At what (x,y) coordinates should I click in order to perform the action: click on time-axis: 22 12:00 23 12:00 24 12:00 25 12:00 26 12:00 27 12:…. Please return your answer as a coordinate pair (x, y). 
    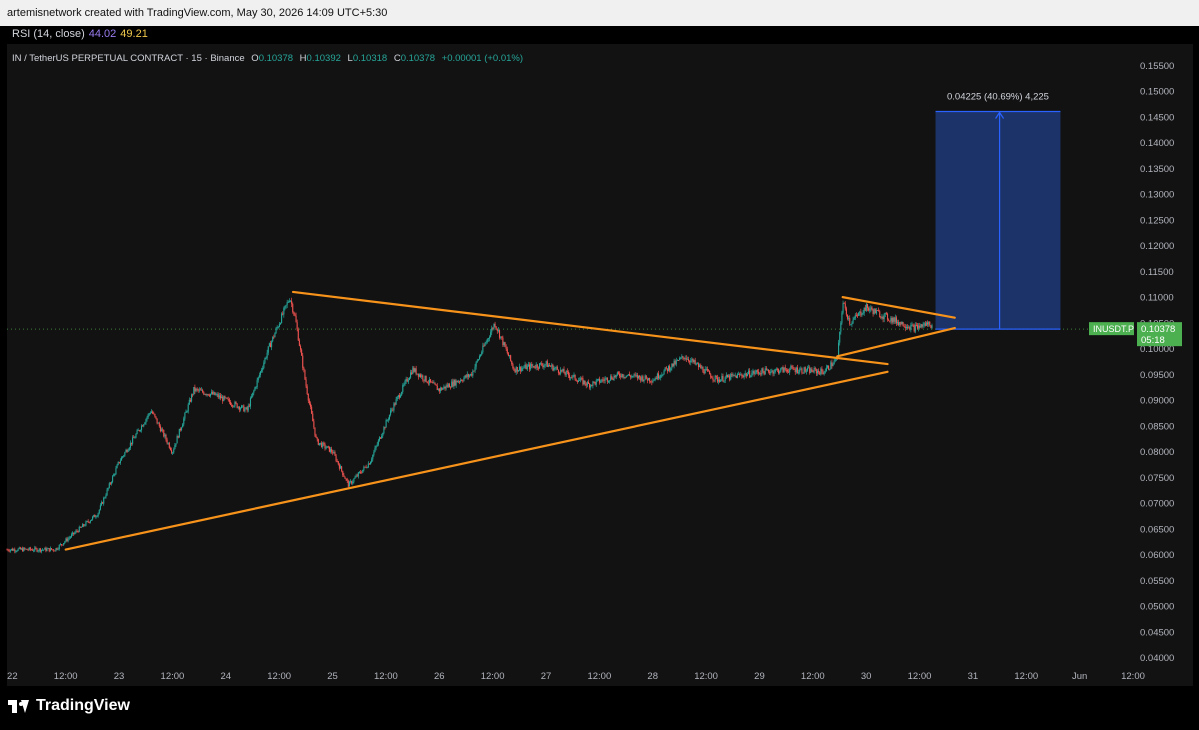
    Looking at the image, I should click on (576, 676).